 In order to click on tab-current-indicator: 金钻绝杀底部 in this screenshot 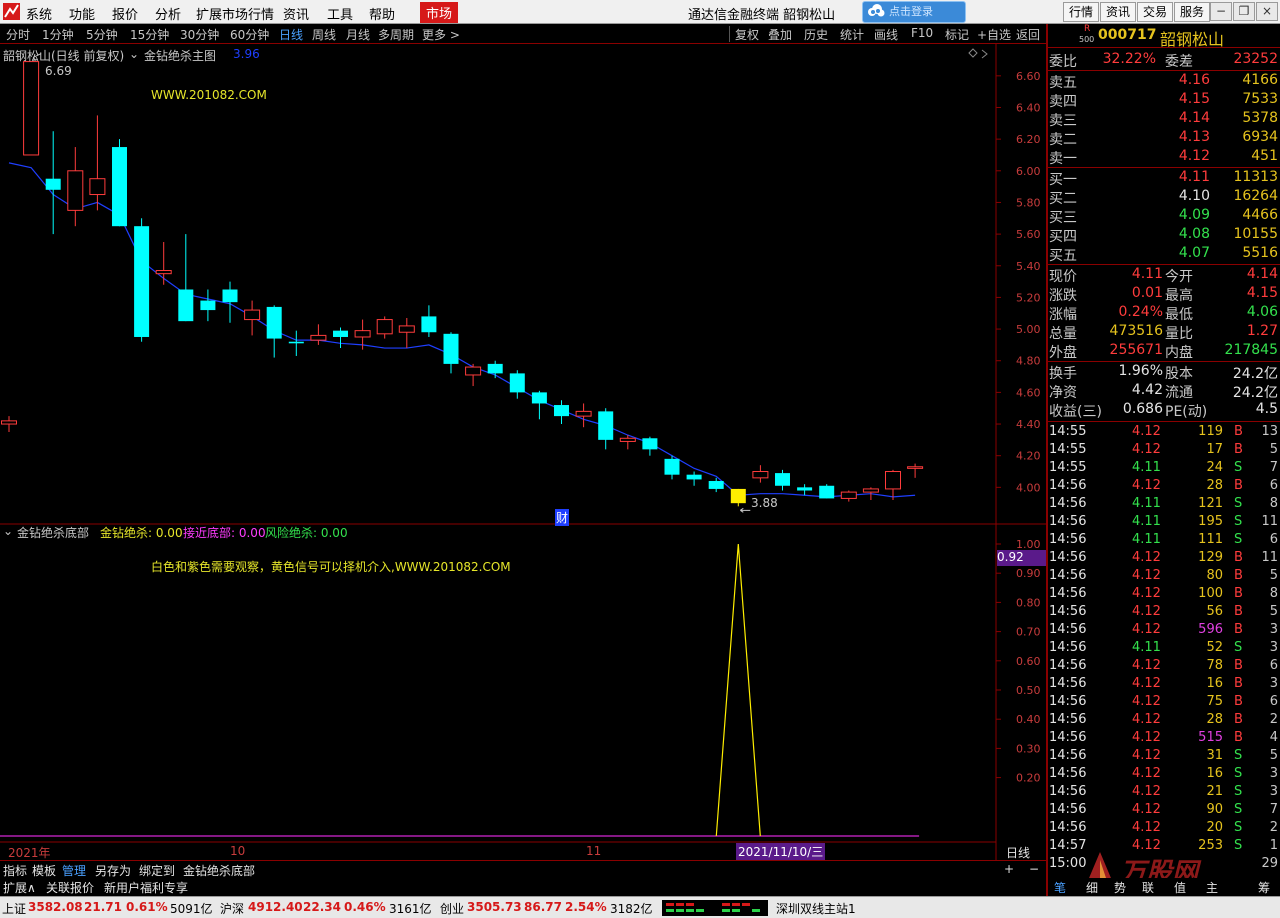, I will do `click(219, 870)`.